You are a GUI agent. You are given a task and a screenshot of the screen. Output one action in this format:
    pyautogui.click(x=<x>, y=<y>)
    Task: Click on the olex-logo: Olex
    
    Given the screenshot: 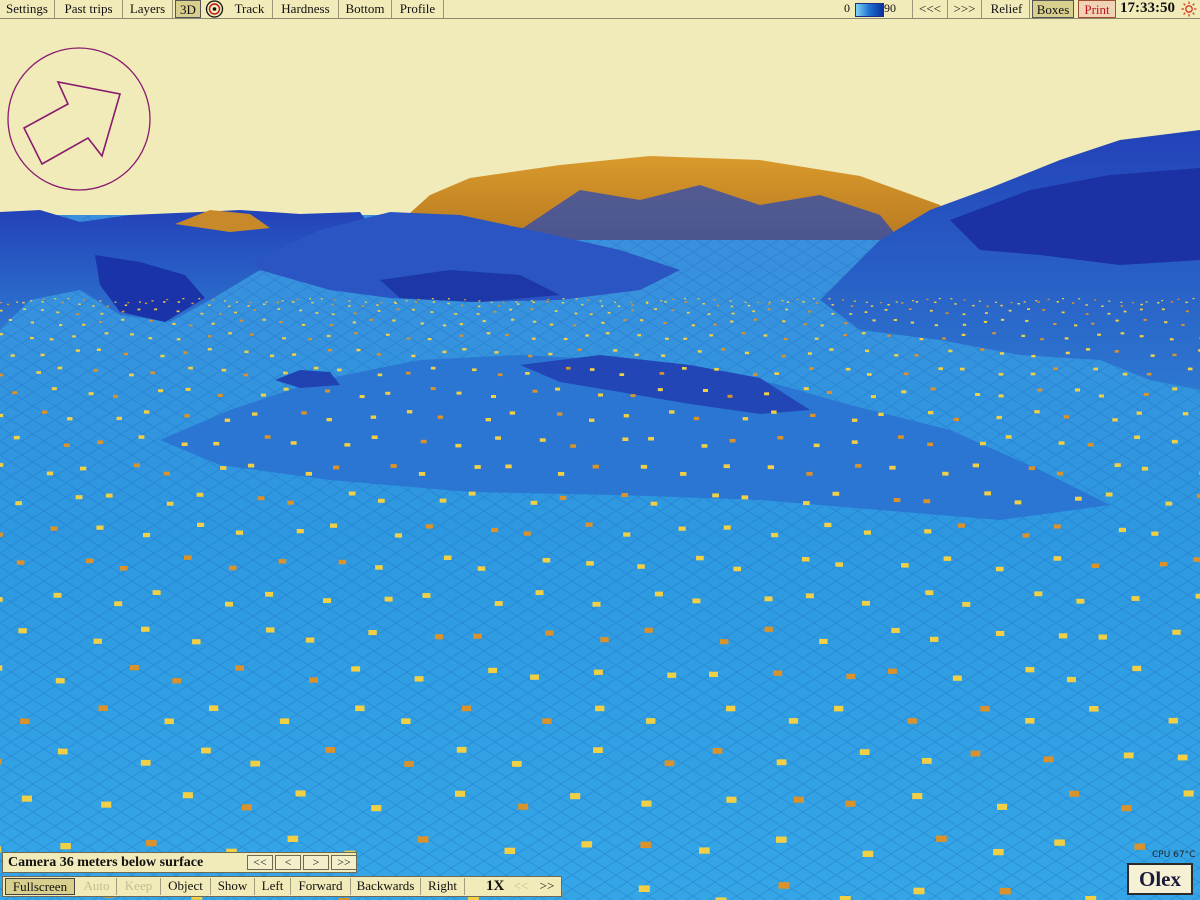 What is the action you would take?
    pyautogui.click(x=1160, y=879)
    